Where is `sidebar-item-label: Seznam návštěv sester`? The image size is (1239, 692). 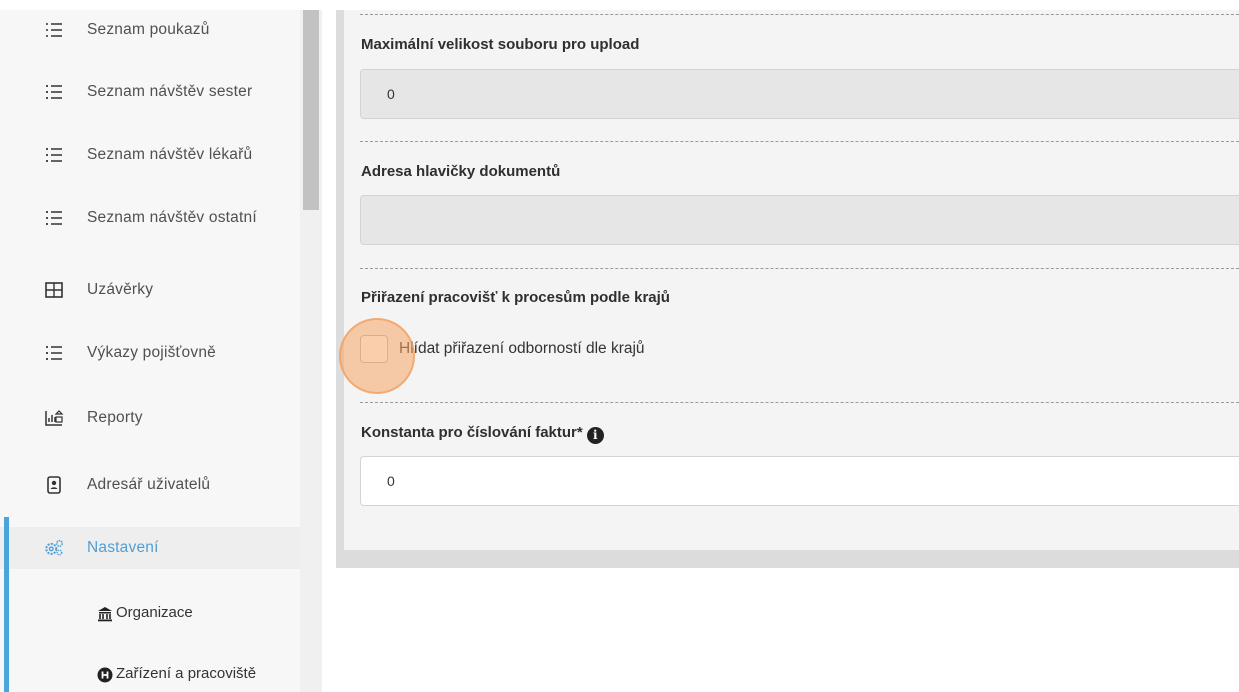
sidebar-item-label: Seznam návštěv sester is located at coordinates (170, 91).